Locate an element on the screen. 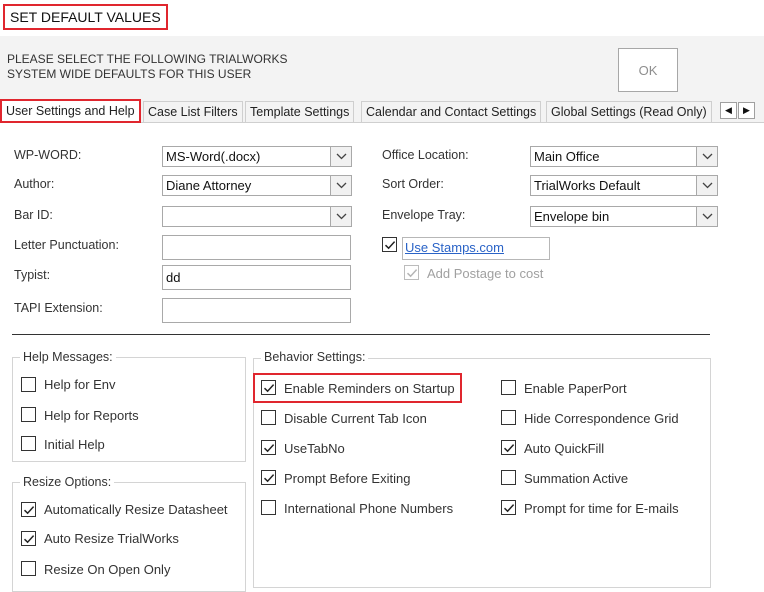 The height and width of the screenshot is (592, 764). wp-word-dropdown: MS-Word(.docx) is located at coordinates (257, 156).